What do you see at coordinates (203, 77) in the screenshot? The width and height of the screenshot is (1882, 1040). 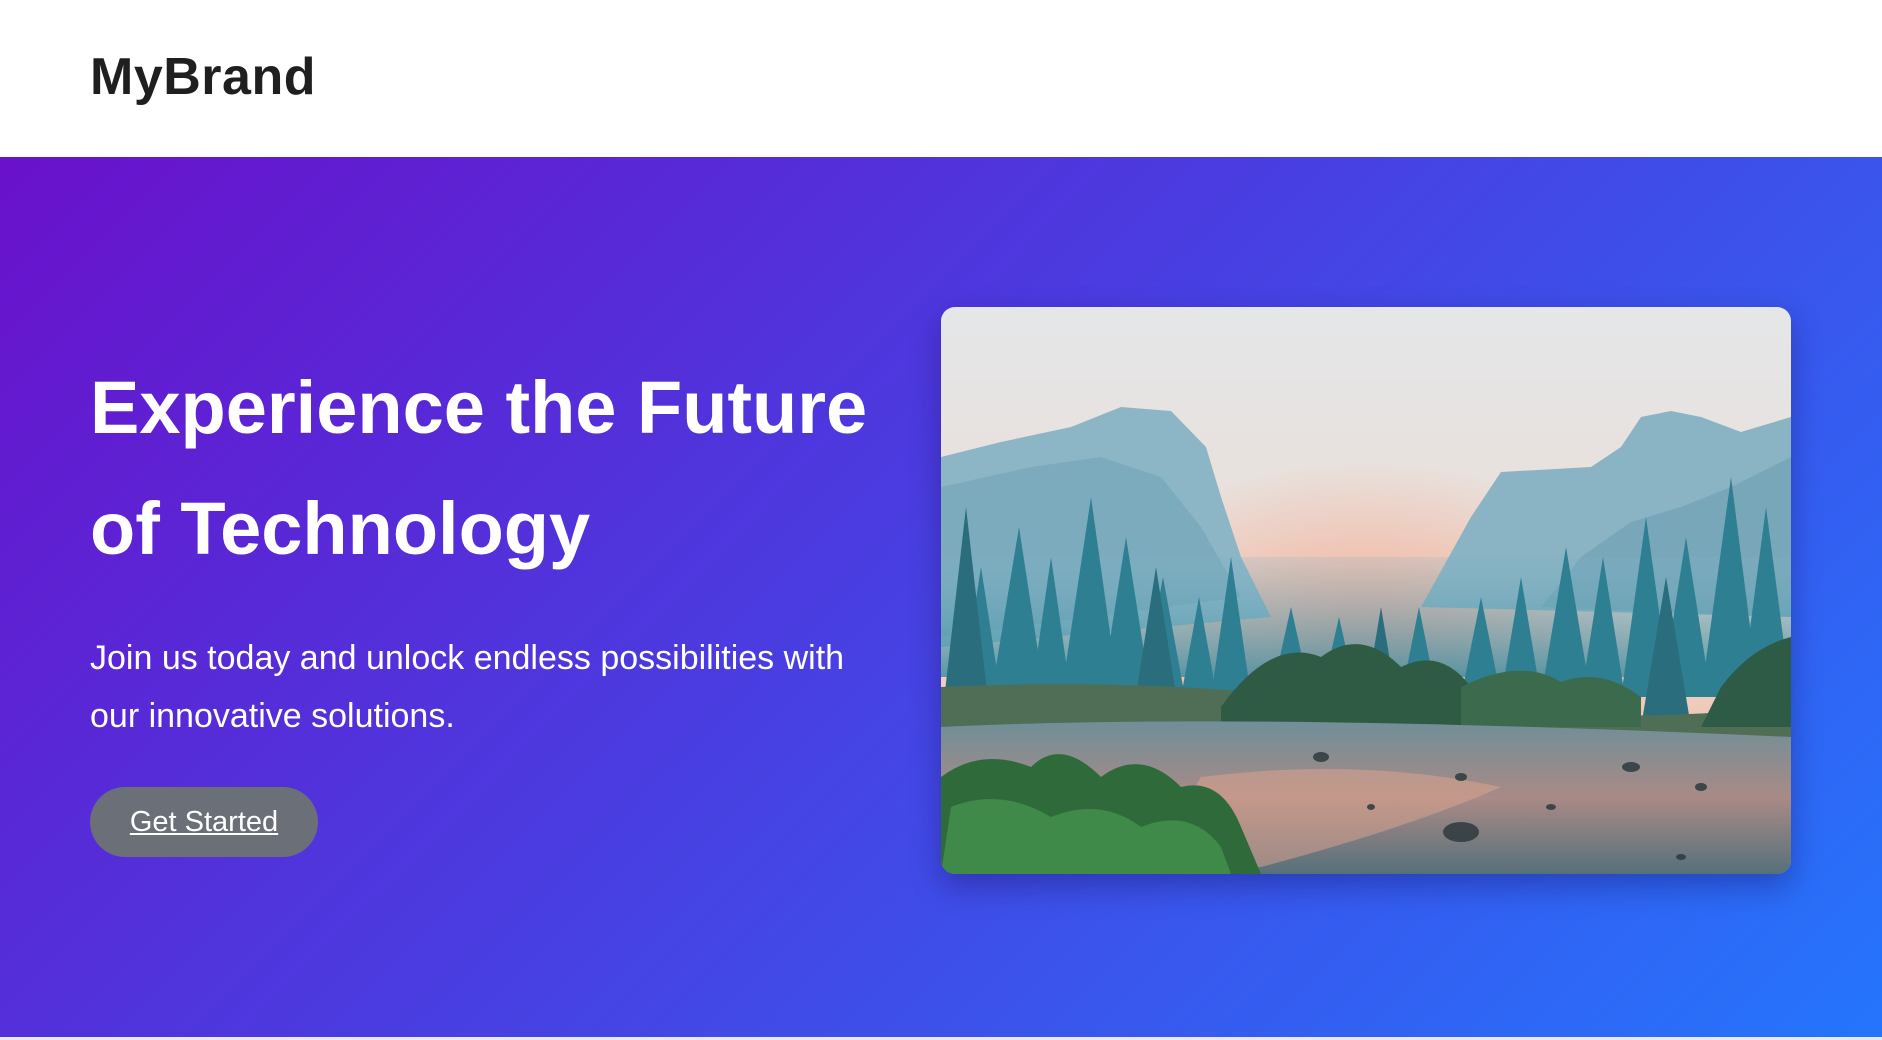 I see `brand-logo: MyBrand` at bounding box center [203, 77].